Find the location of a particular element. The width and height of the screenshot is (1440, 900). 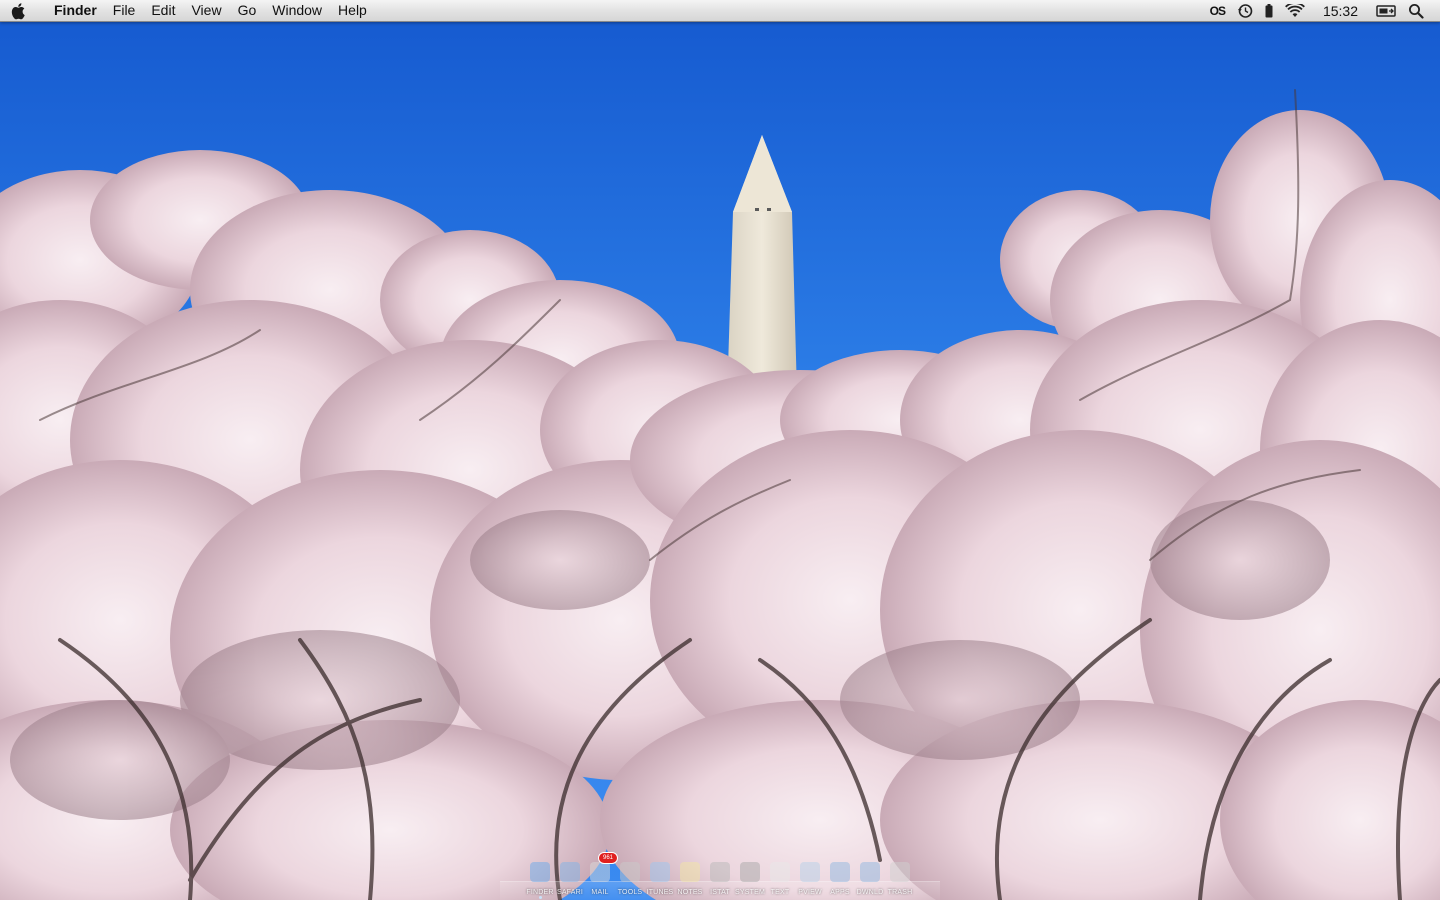

dock-item-pview: PVIEW is located at coordinates (810, 877).